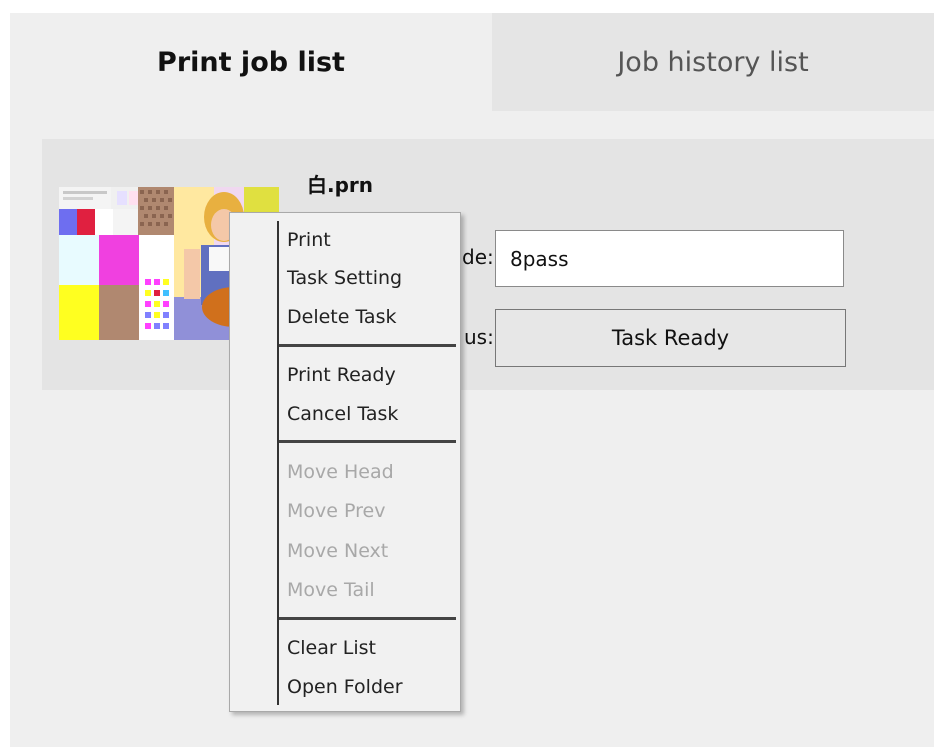 The image size is (934, 747). Describe the element at coordinates (341, 317) in the screenshot. I see `menu-item-delete-task: Delete Task` at that location.